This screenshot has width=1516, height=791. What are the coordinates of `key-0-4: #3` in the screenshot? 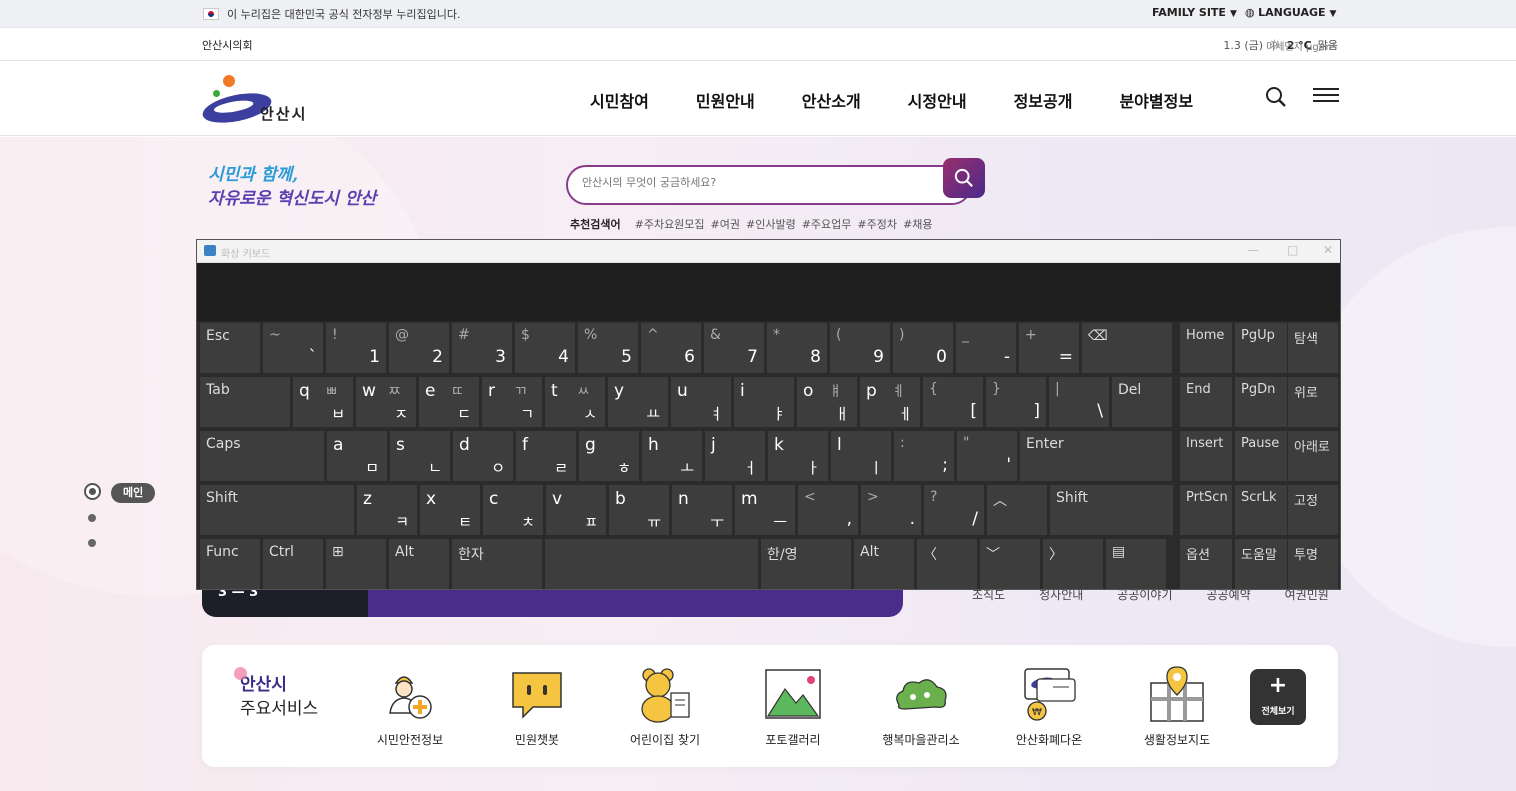 It's located at (482, 348).